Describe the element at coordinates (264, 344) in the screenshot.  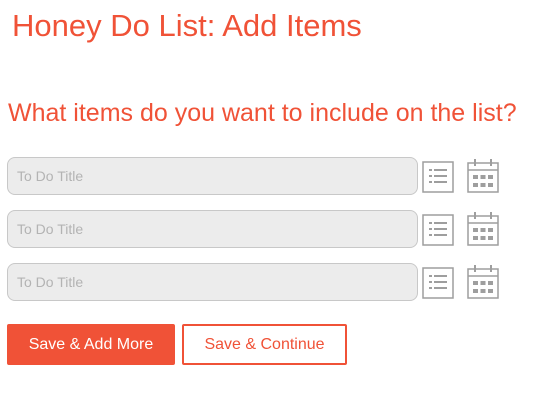
I see `save-continue-button: Save & Continue` at that location.